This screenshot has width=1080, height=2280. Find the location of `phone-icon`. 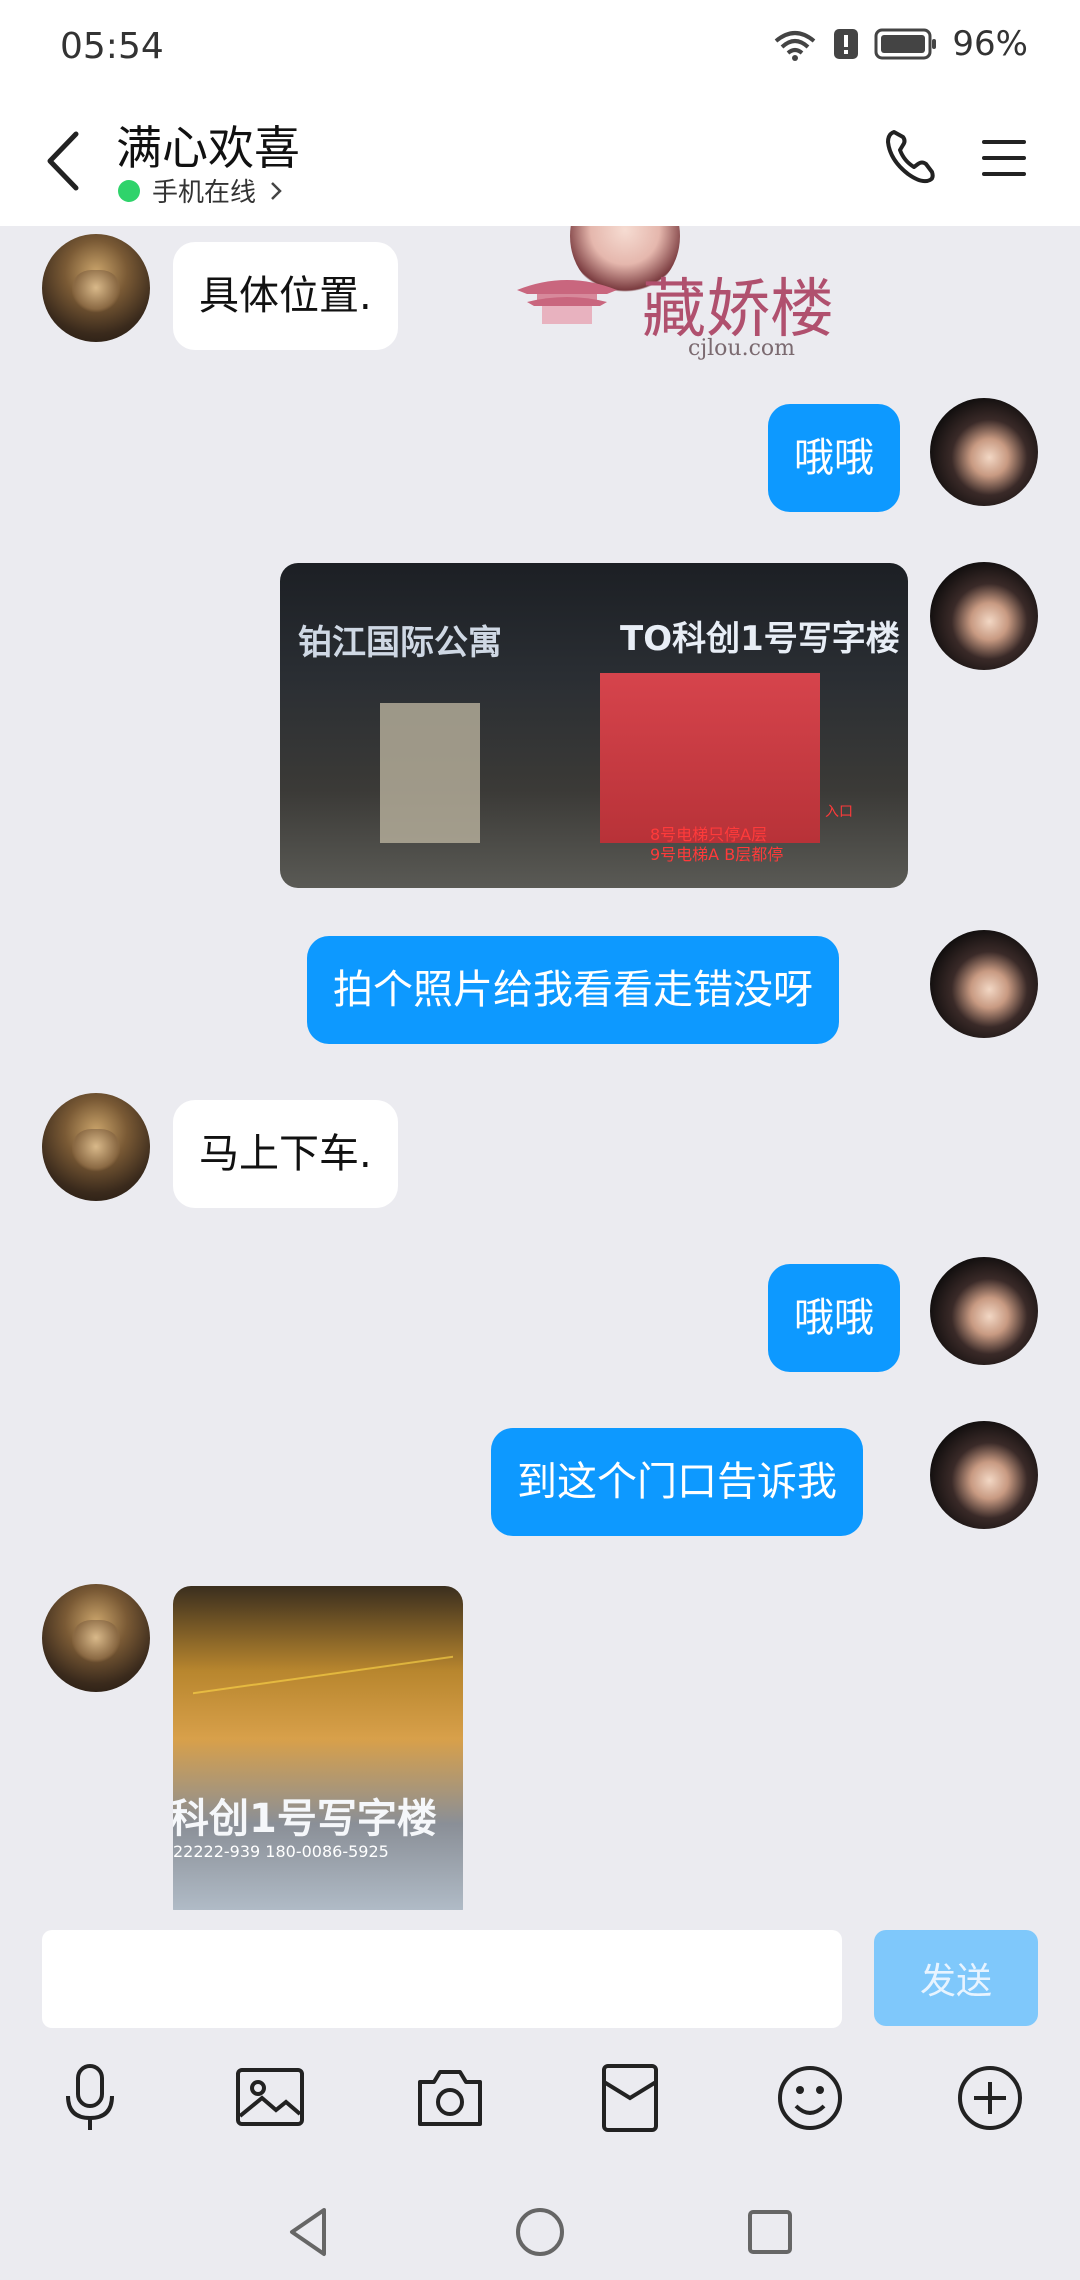

phone-icon is located at coordinates (910, 156).